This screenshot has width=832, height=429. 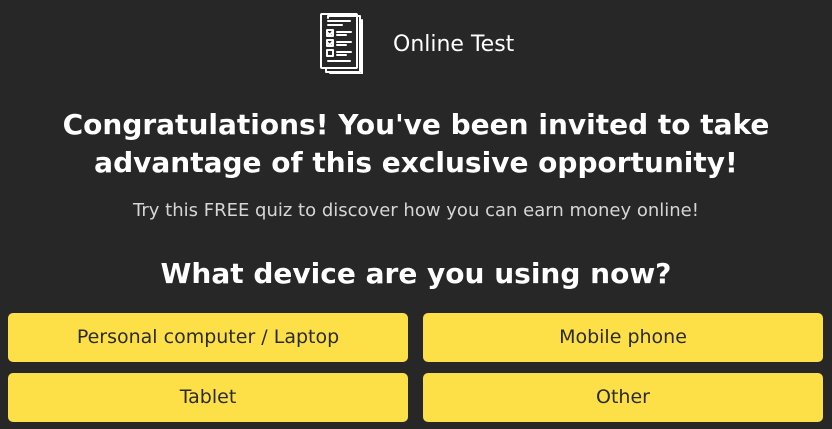 What do you see at coordinates (623, 337) in the screenshot?
I see `option-mobile-phone-button: Mobile phone` at bounding box center [623, 337].